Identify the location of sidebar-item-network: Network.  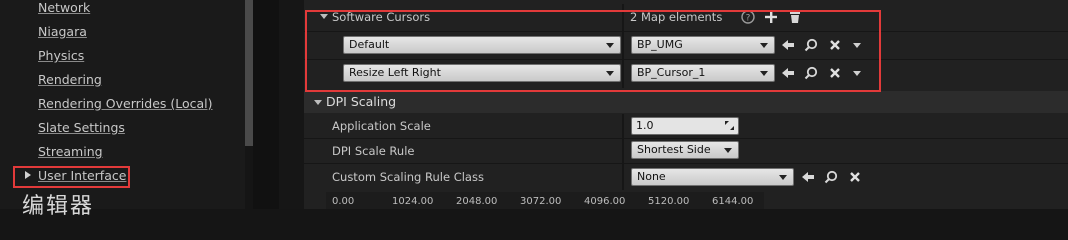
(64, 9).